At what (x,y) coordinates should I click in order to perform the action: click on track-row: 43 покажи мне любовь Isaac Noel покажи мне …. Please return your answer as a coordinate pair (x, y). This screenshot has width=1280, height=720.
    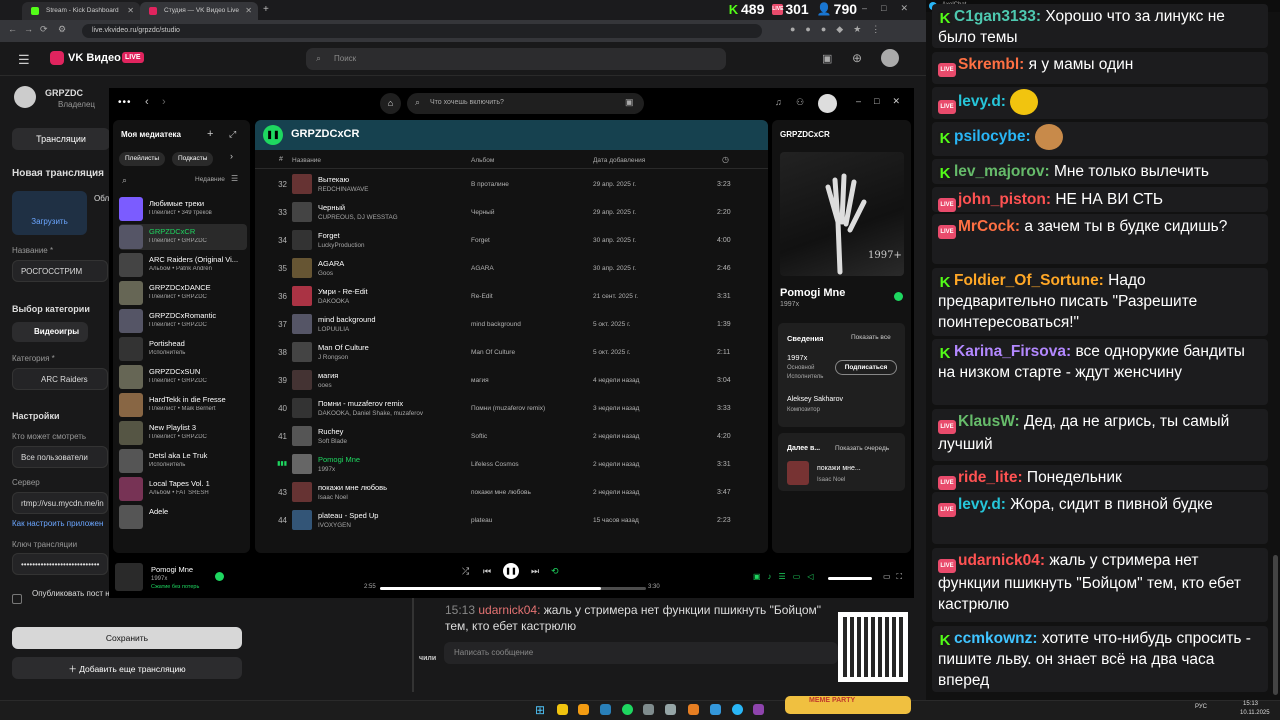
    Looking at the image, I should click on (511, 492).